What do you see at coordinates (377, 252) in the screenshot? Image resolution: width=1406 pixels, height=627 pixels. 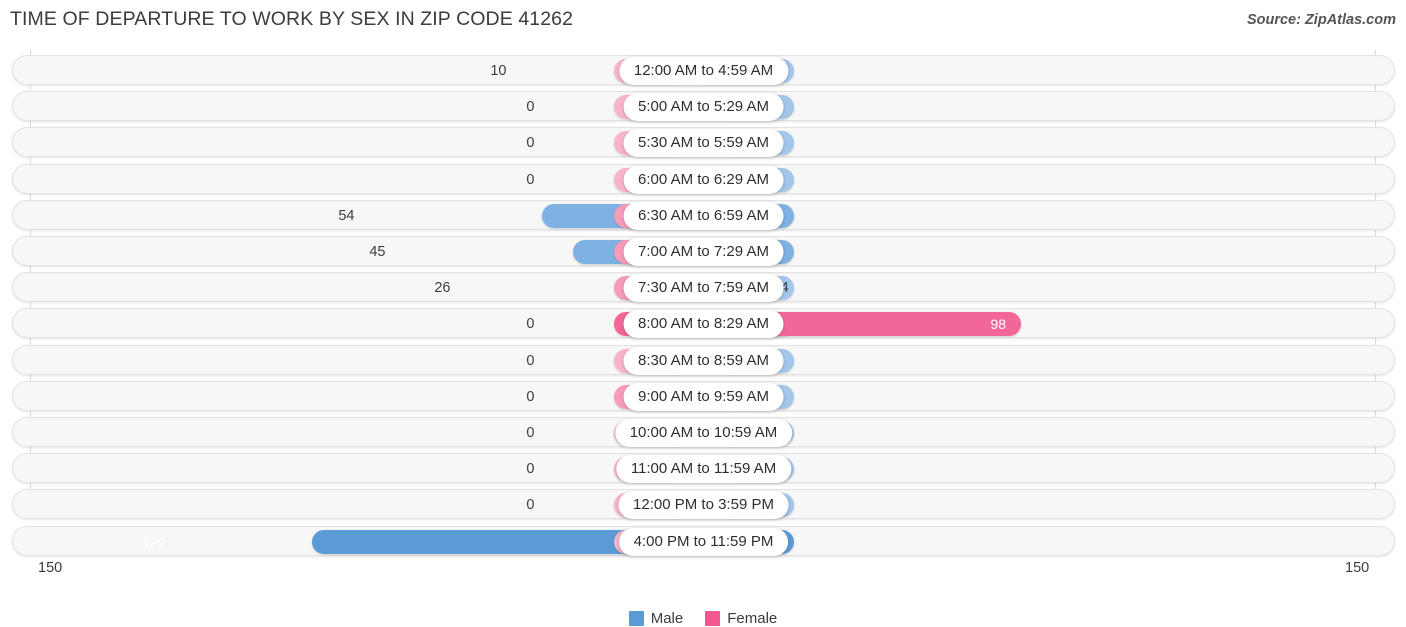 I see `male-value: 45` at bounding box center [377, 252].